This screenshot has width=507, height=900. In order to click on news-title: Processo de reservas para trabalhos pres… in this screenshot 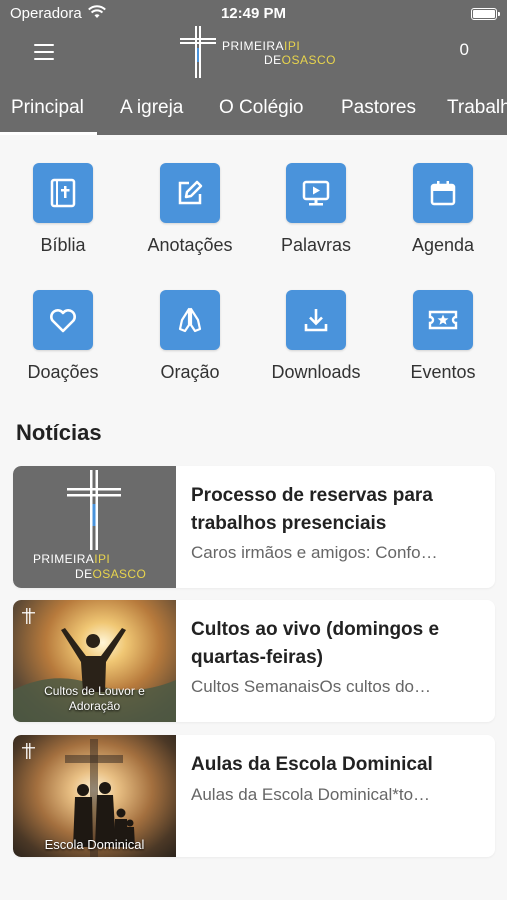, I will do `click(312, 509)`.